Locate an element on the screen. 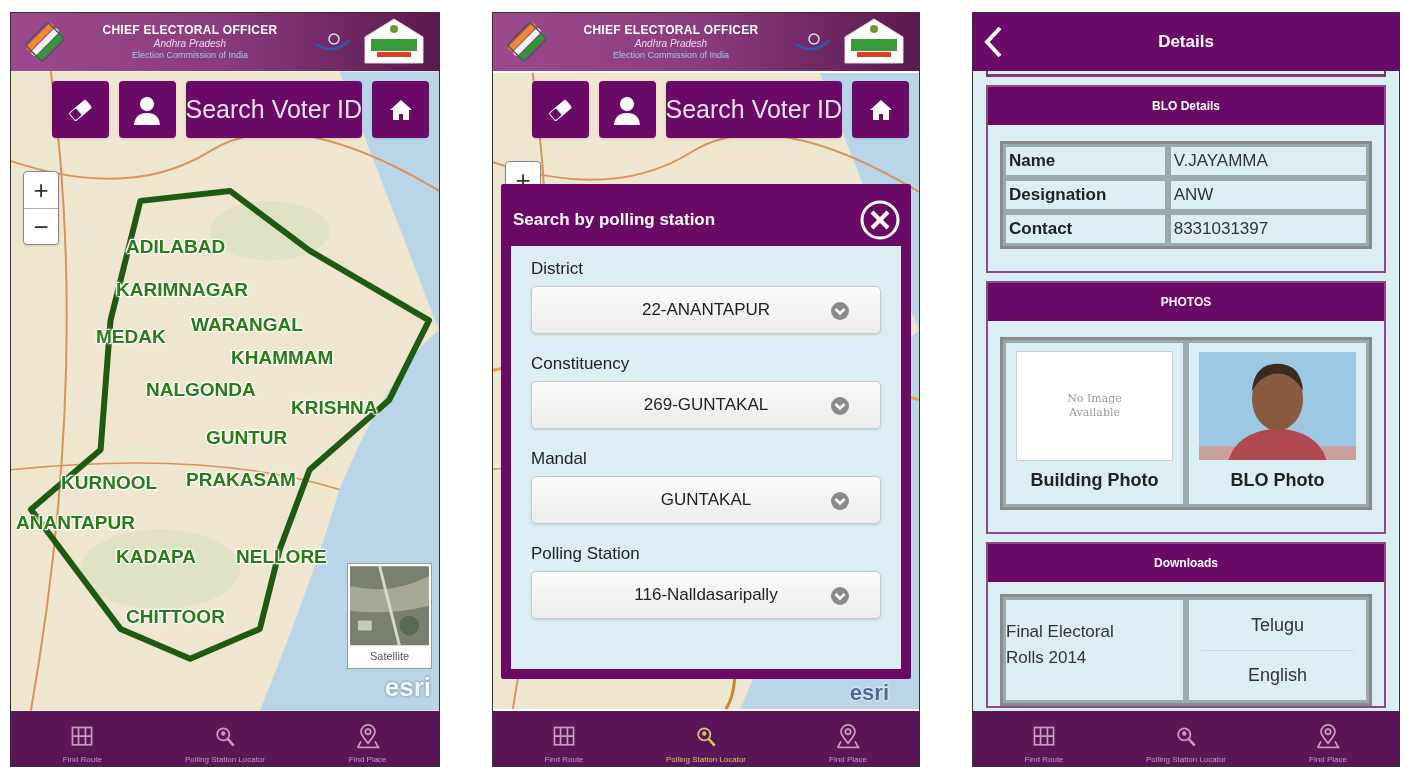 The width and height of the screenshot is (1407, 767). close-button is located at coordinates (880, 220).